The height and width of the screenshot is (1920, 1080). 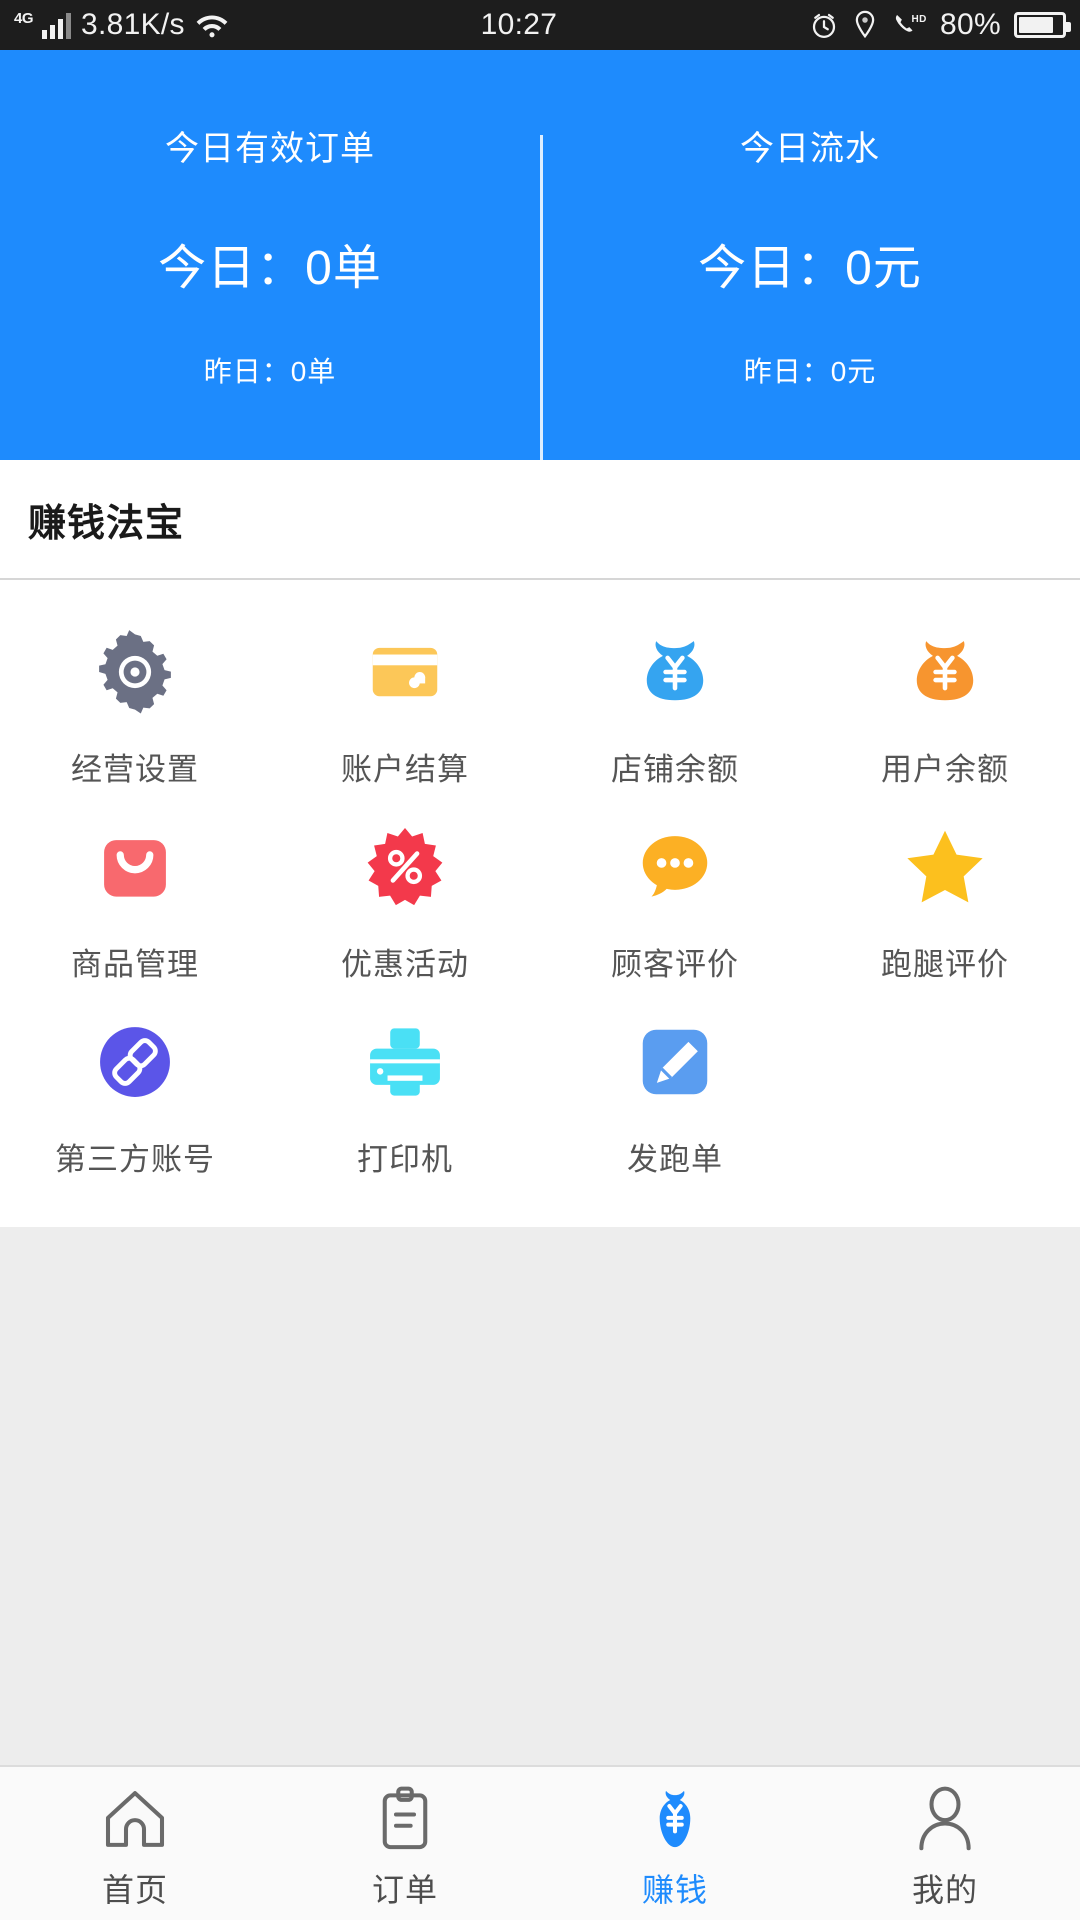 What do you see at coordinates (970, 24) in the screenshot?
I see `battery-percent-label: 80%` at bounding box center [970, 24].